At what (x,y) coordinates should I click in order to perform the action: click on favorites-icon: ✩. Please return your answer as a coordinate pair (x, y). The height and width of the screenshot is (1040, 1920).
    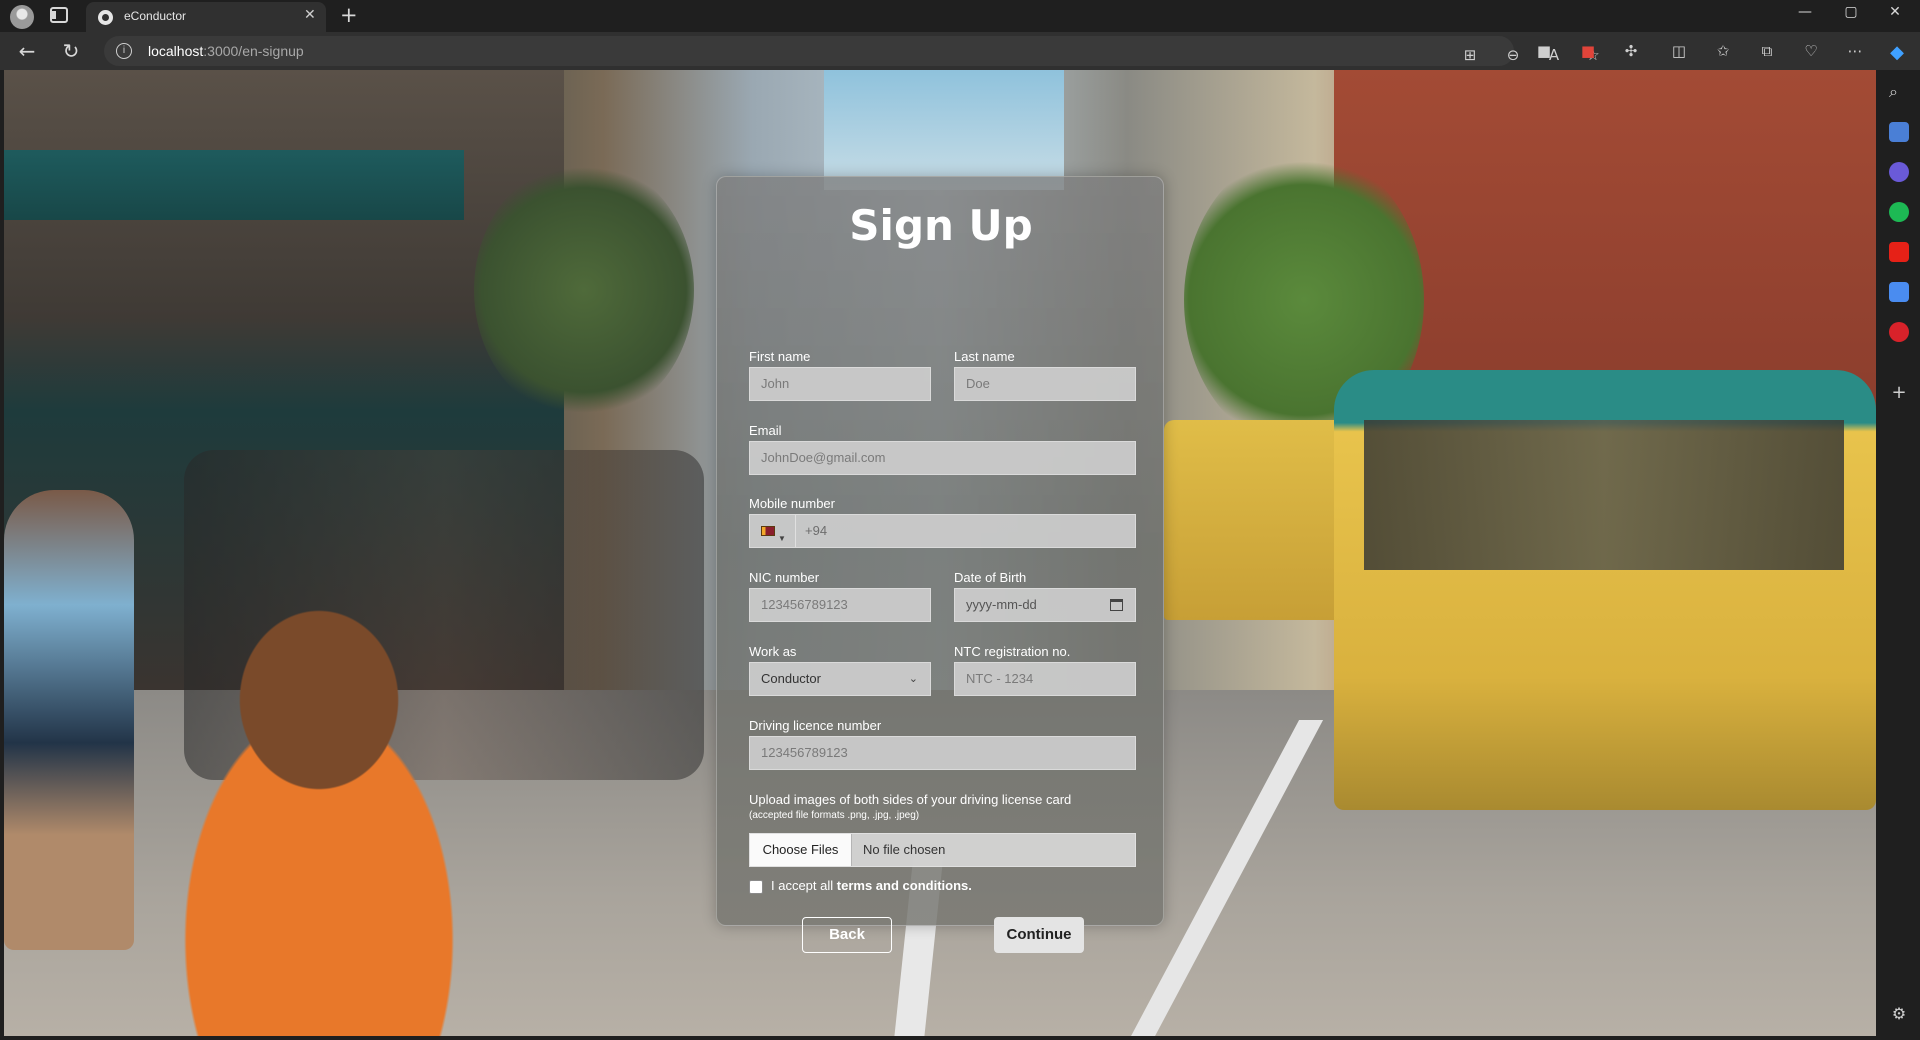
    Looking at the image, I should click on (1723, 51).